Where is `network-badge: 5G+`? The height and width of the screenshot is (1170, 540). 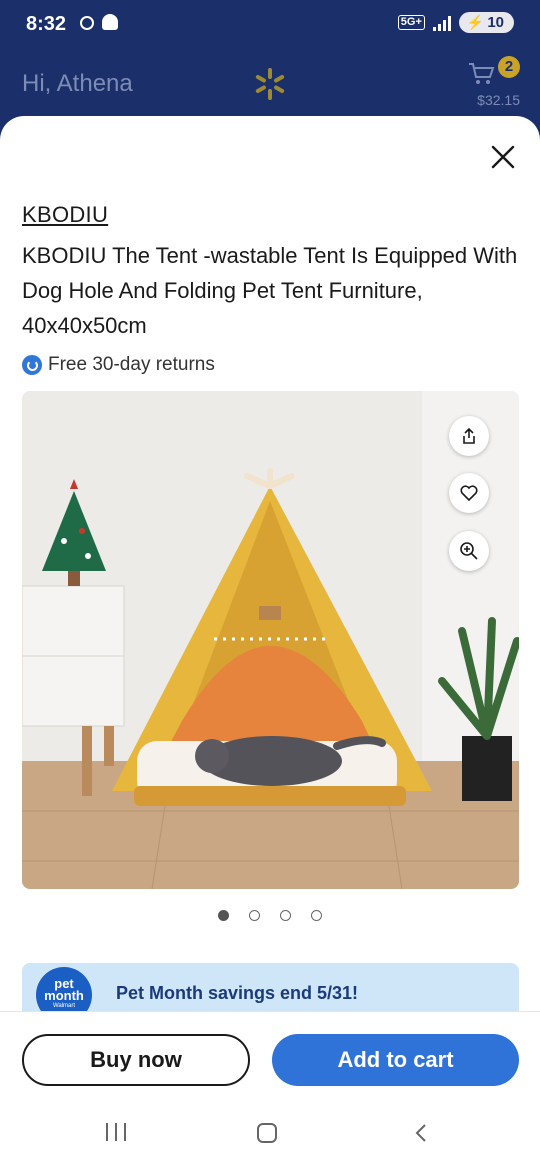 network-badge: 5G+ is located at coordinates (411, 22).